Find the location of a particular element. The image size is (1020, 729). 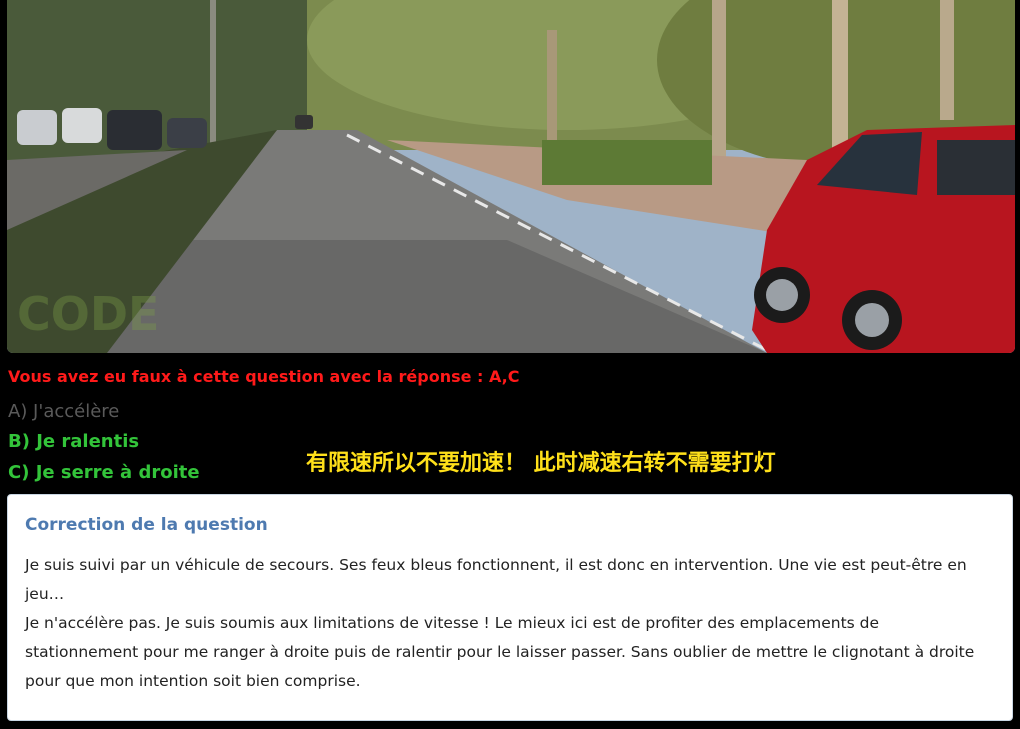

watermark: CODE is located at coordinates (88, 314).